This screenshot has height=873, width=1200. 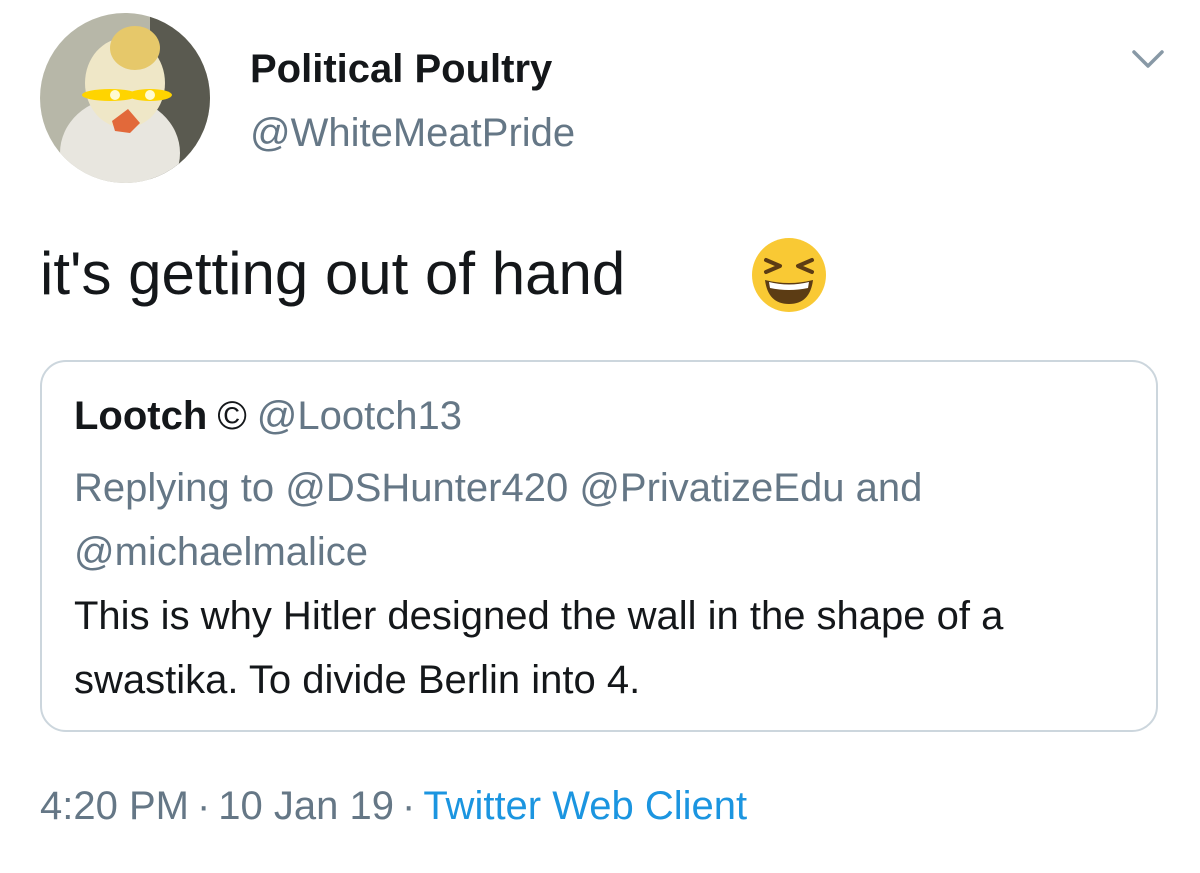 I want to click on quoted-tweet-header: Lootch © @Lootch13, so click(x=268, y=416).